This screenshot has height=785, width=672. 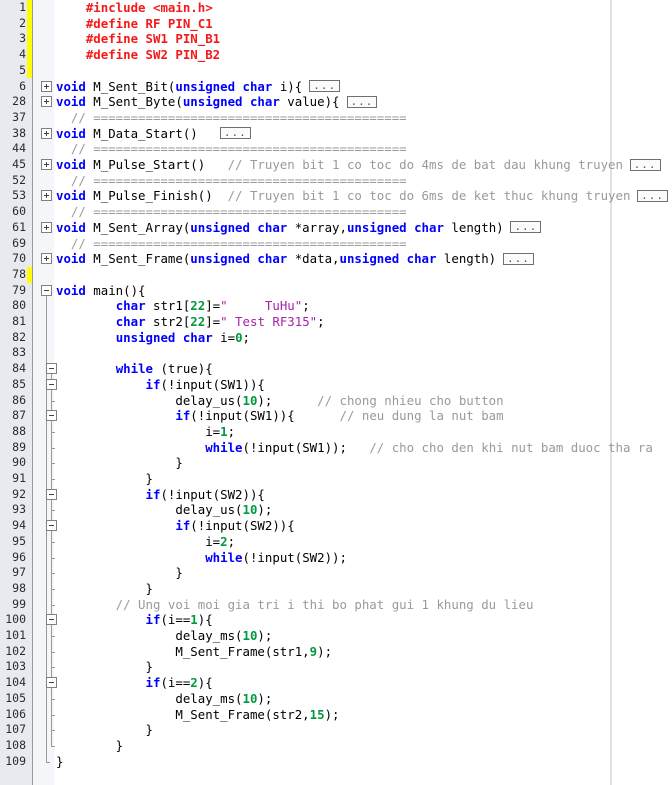 What do you see at coordinates (336, 730) in the screenshot?
I see `code-line: 107 }` at bounding box center [336, 730].